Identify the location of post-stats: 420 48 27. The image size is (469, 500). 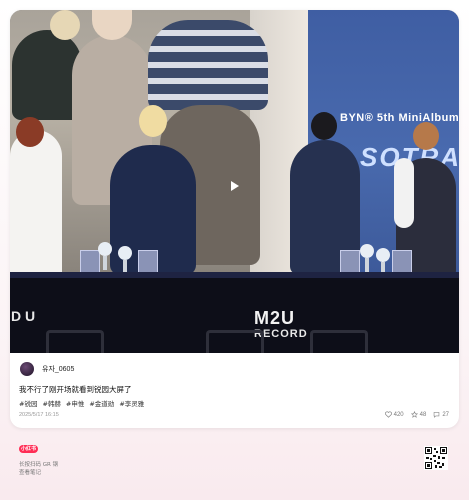
(416, 414).